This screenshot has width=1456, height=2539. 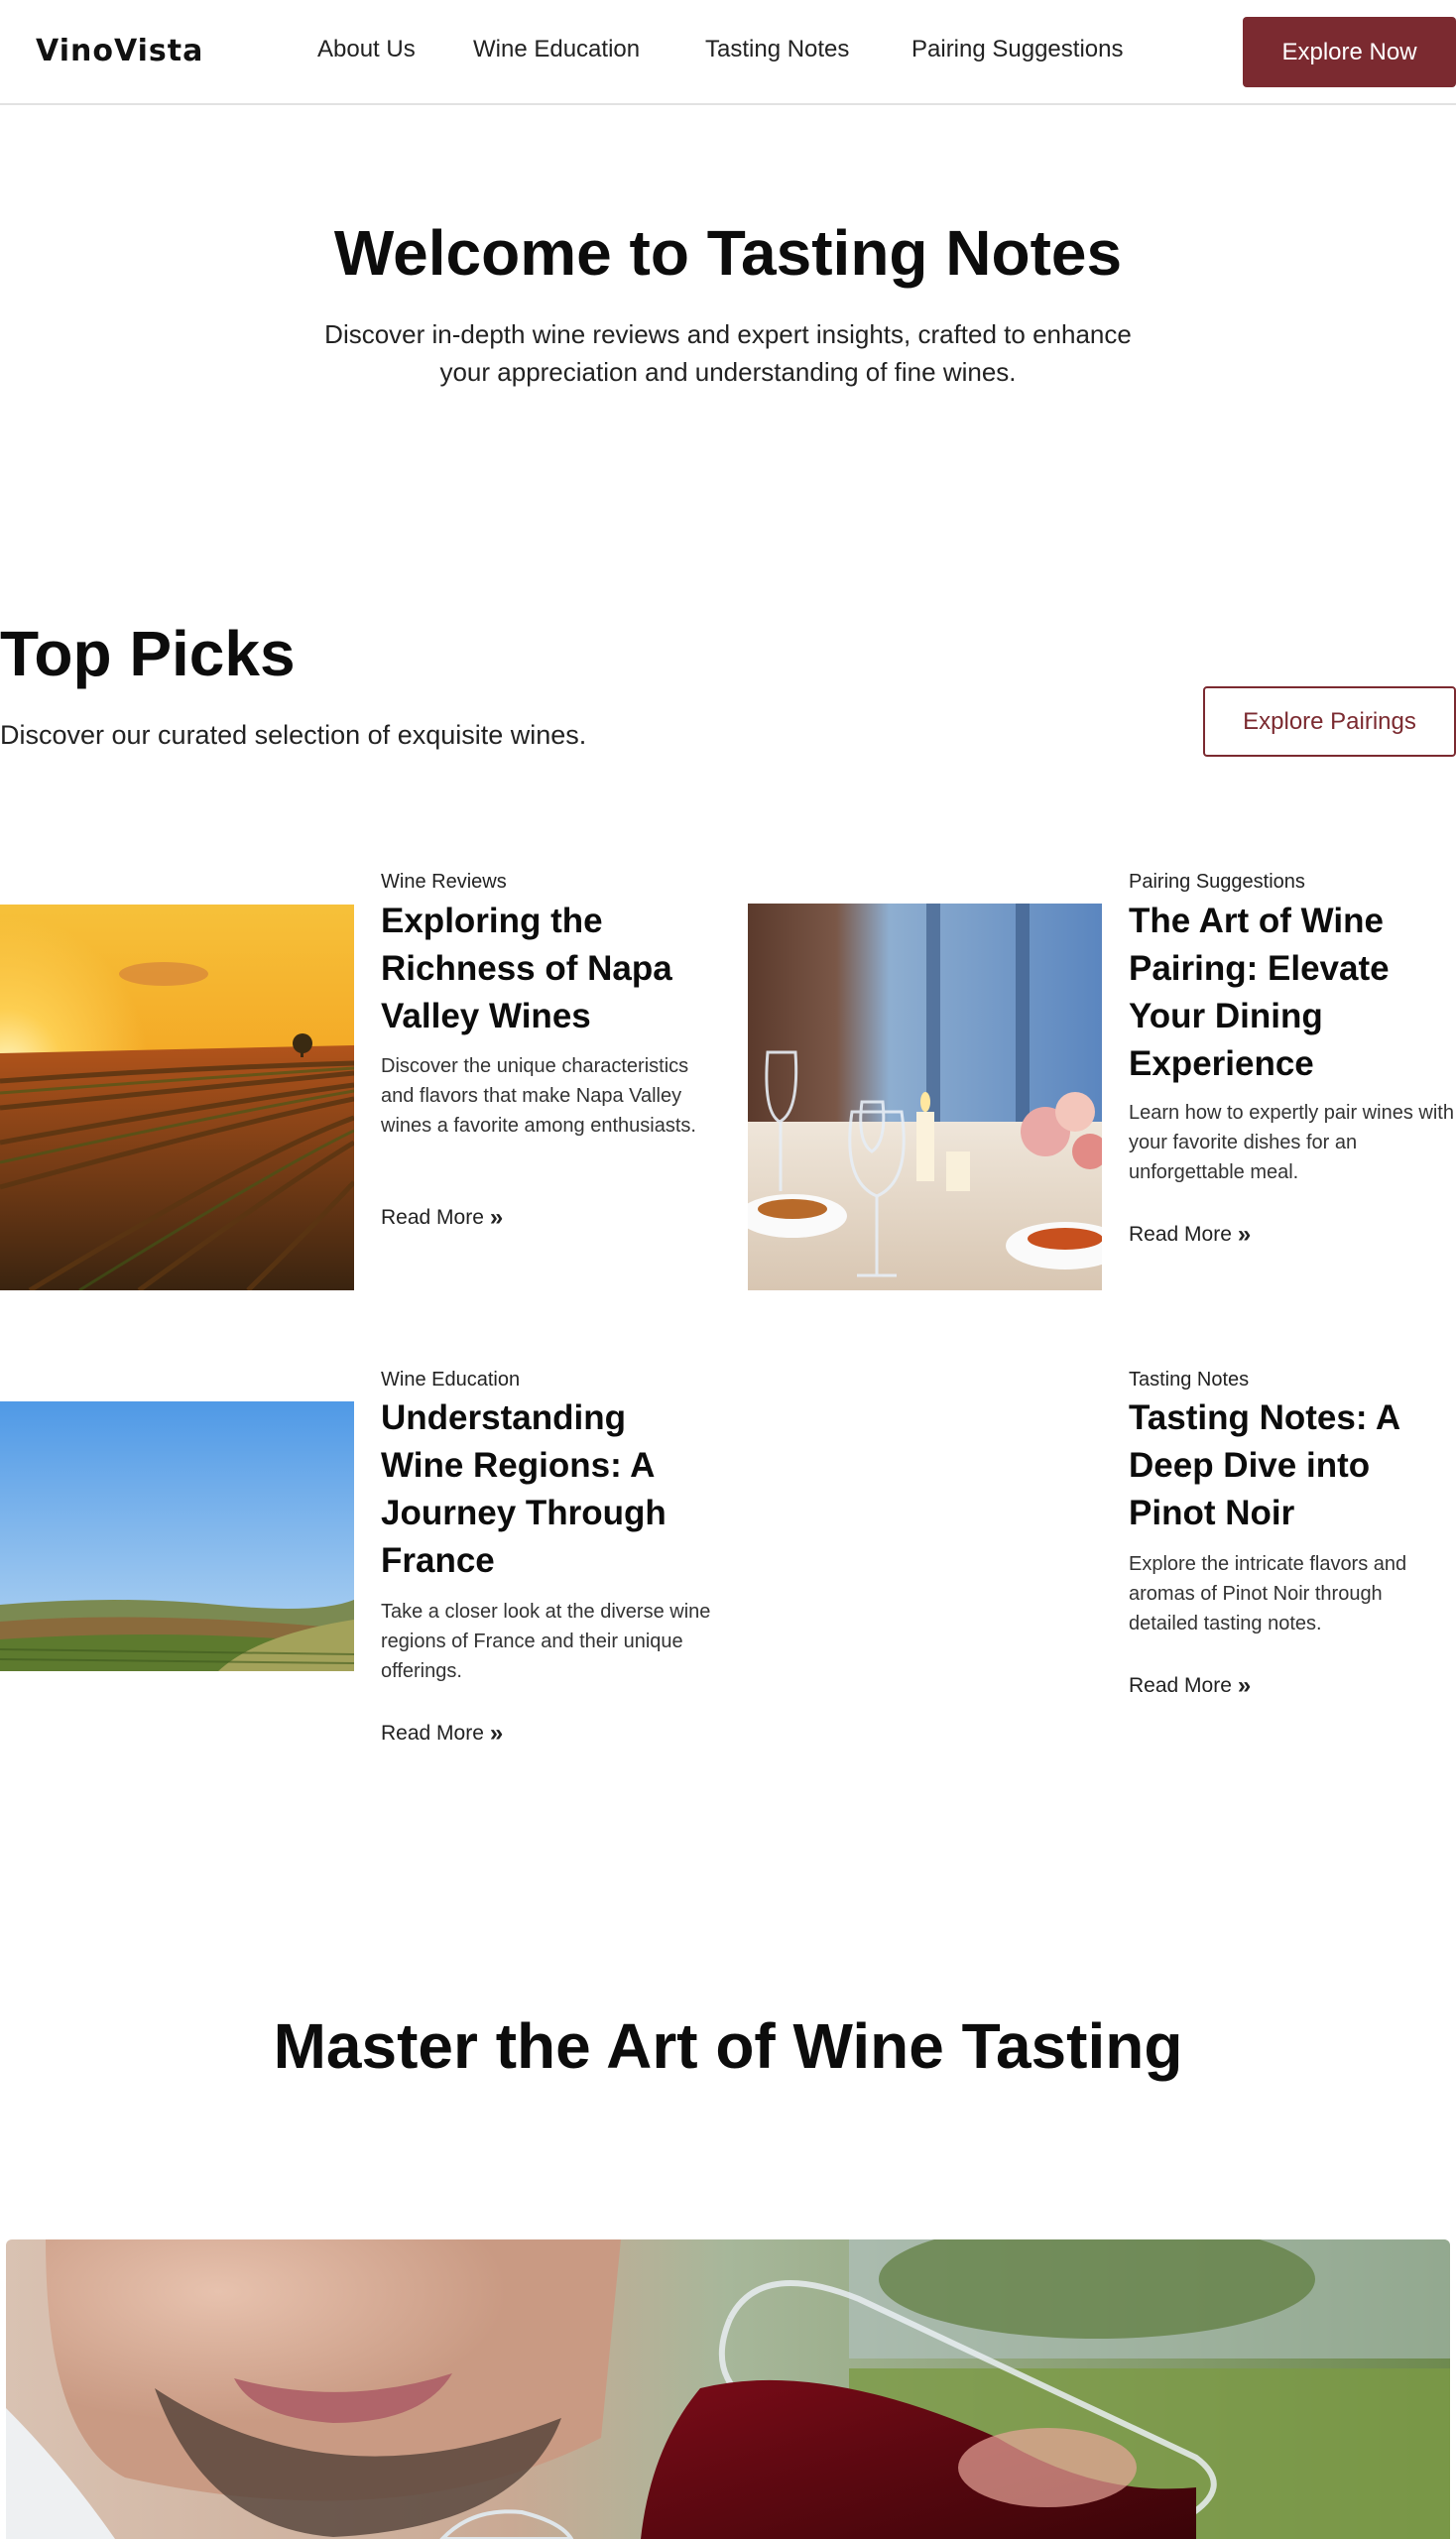 I want to click on card-image-france-countryside, so click(x=177, y=1536).